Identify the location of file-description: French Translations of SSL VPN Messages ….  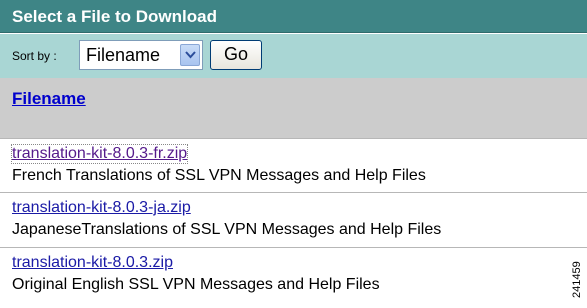
(219, 175).